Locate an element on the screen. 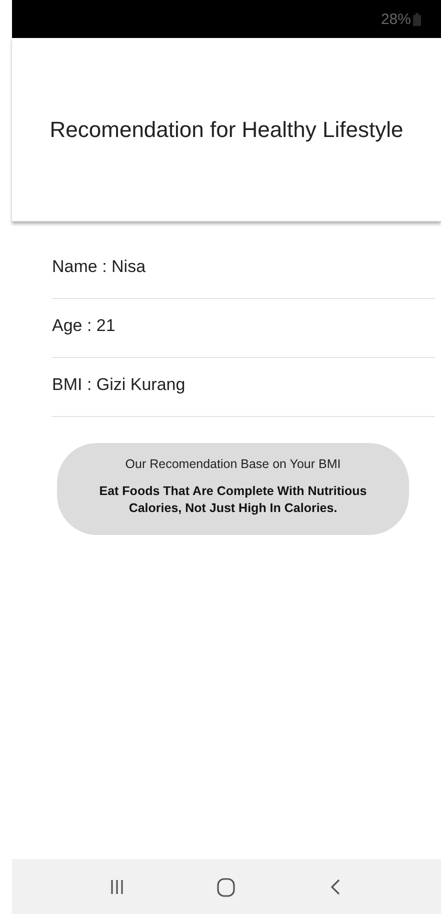 The width and height of the screenshot is (441, 914). info-text: Age : 21 is located at coordinates (84, 326).